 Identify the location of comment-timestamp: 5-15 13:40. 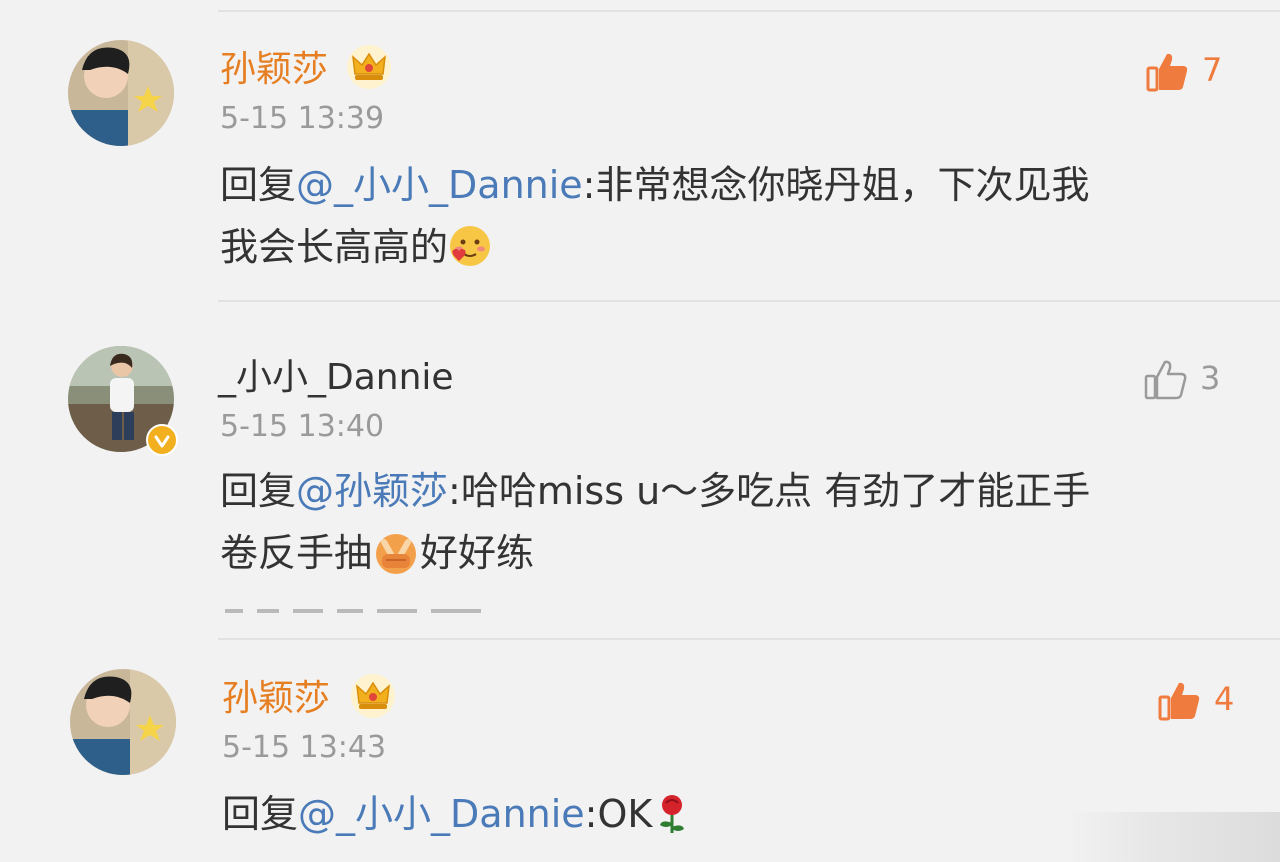
(302, 426).